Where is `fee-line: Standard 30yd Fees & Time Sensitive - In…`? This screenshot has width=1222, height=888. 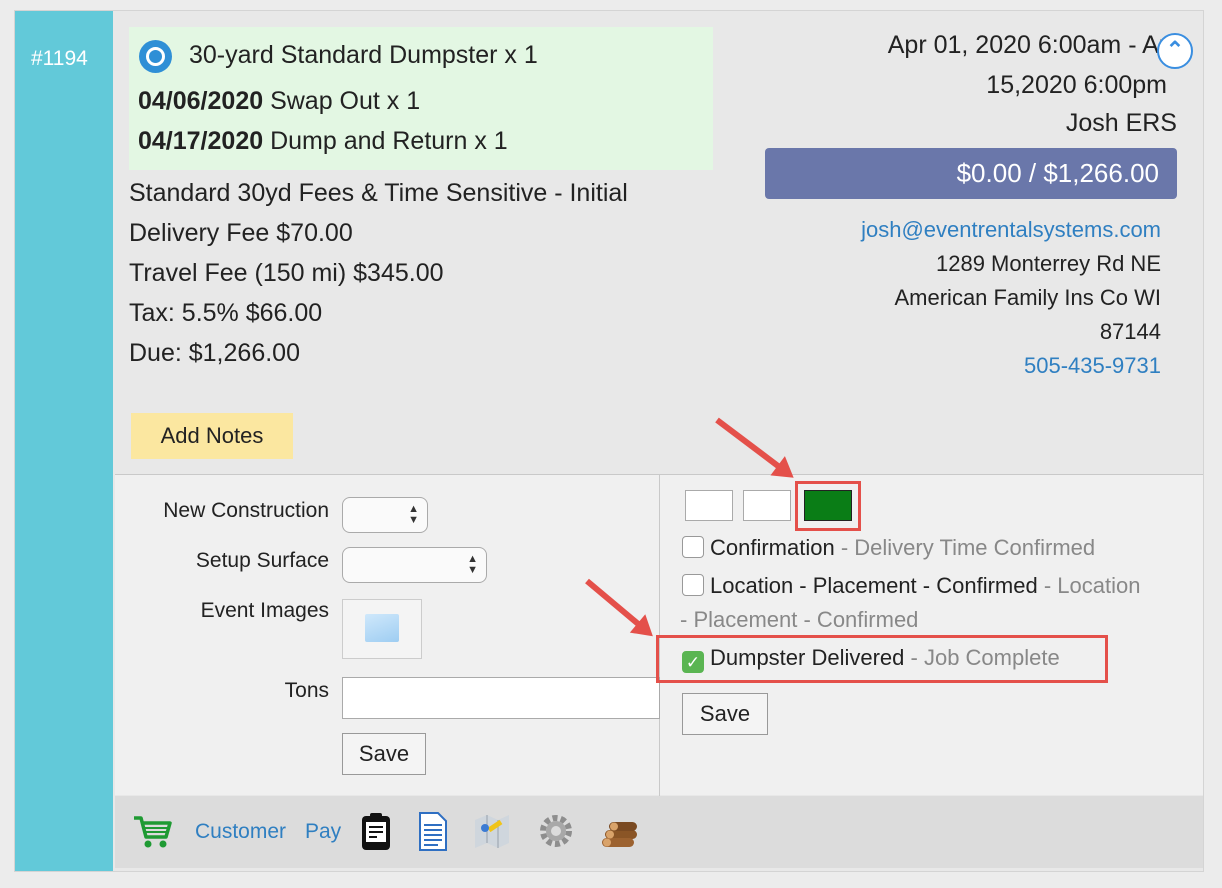
fee-line: Standard 30yd Fees & Time Sensitive - In… is located at coordinates (378, 193).